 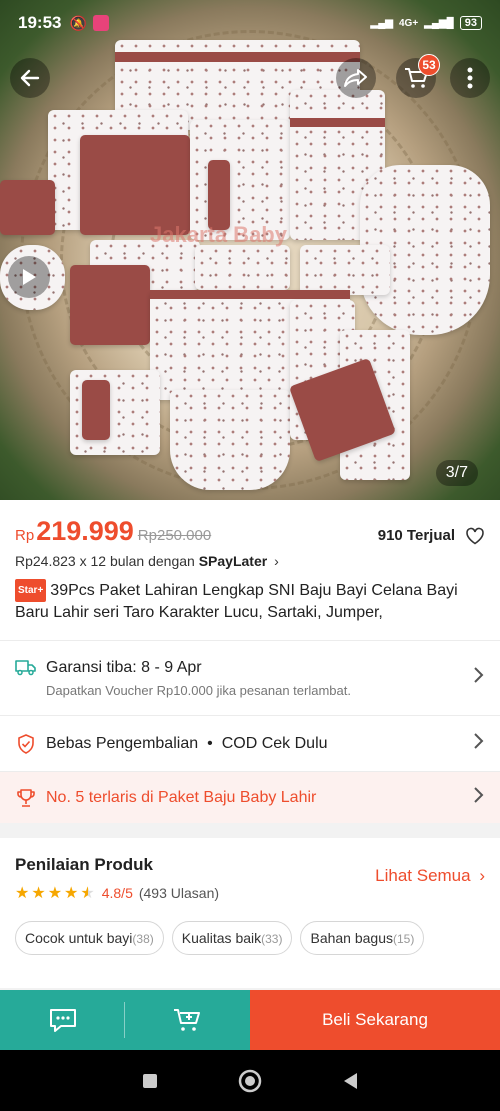 I want to click on play-video-button, so click(x=29, y=277).